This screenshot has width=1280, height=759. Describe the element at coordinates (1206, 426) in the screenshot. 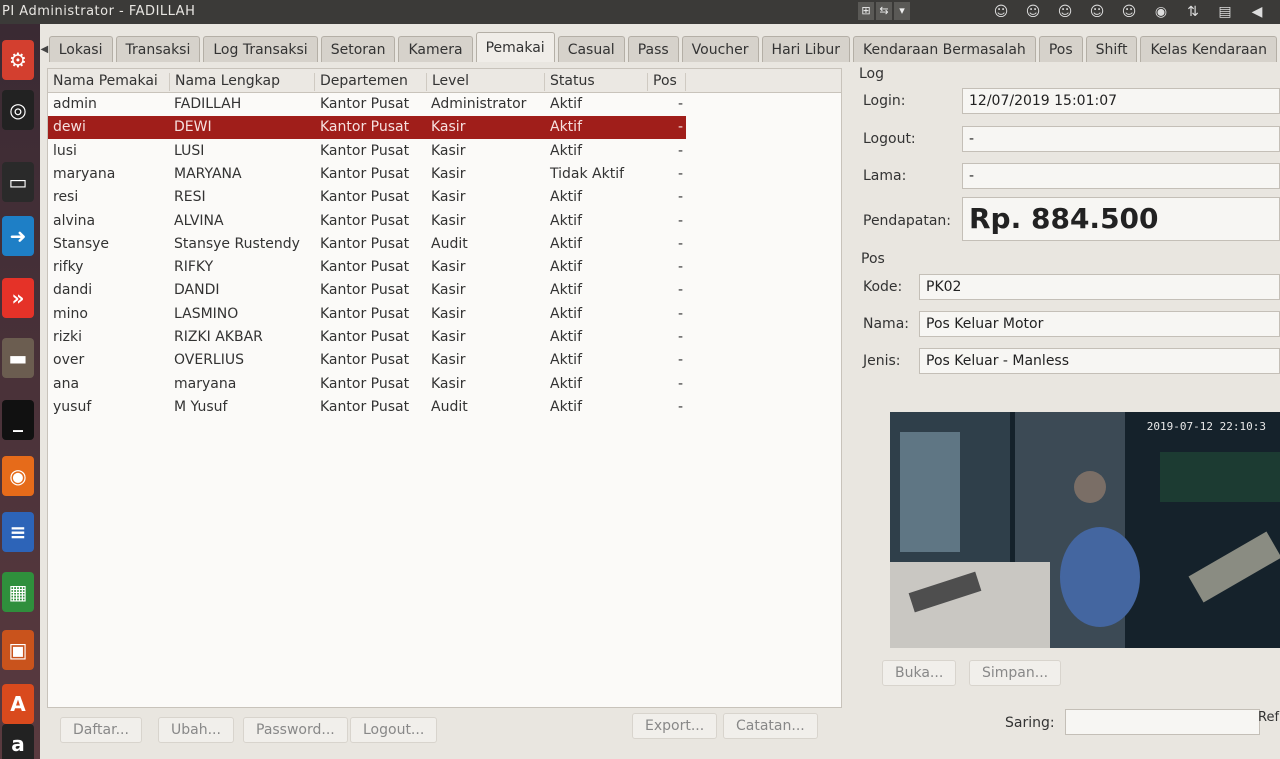

I see `camera-timestamp: 2019-07-12 22:10:3` at that location.